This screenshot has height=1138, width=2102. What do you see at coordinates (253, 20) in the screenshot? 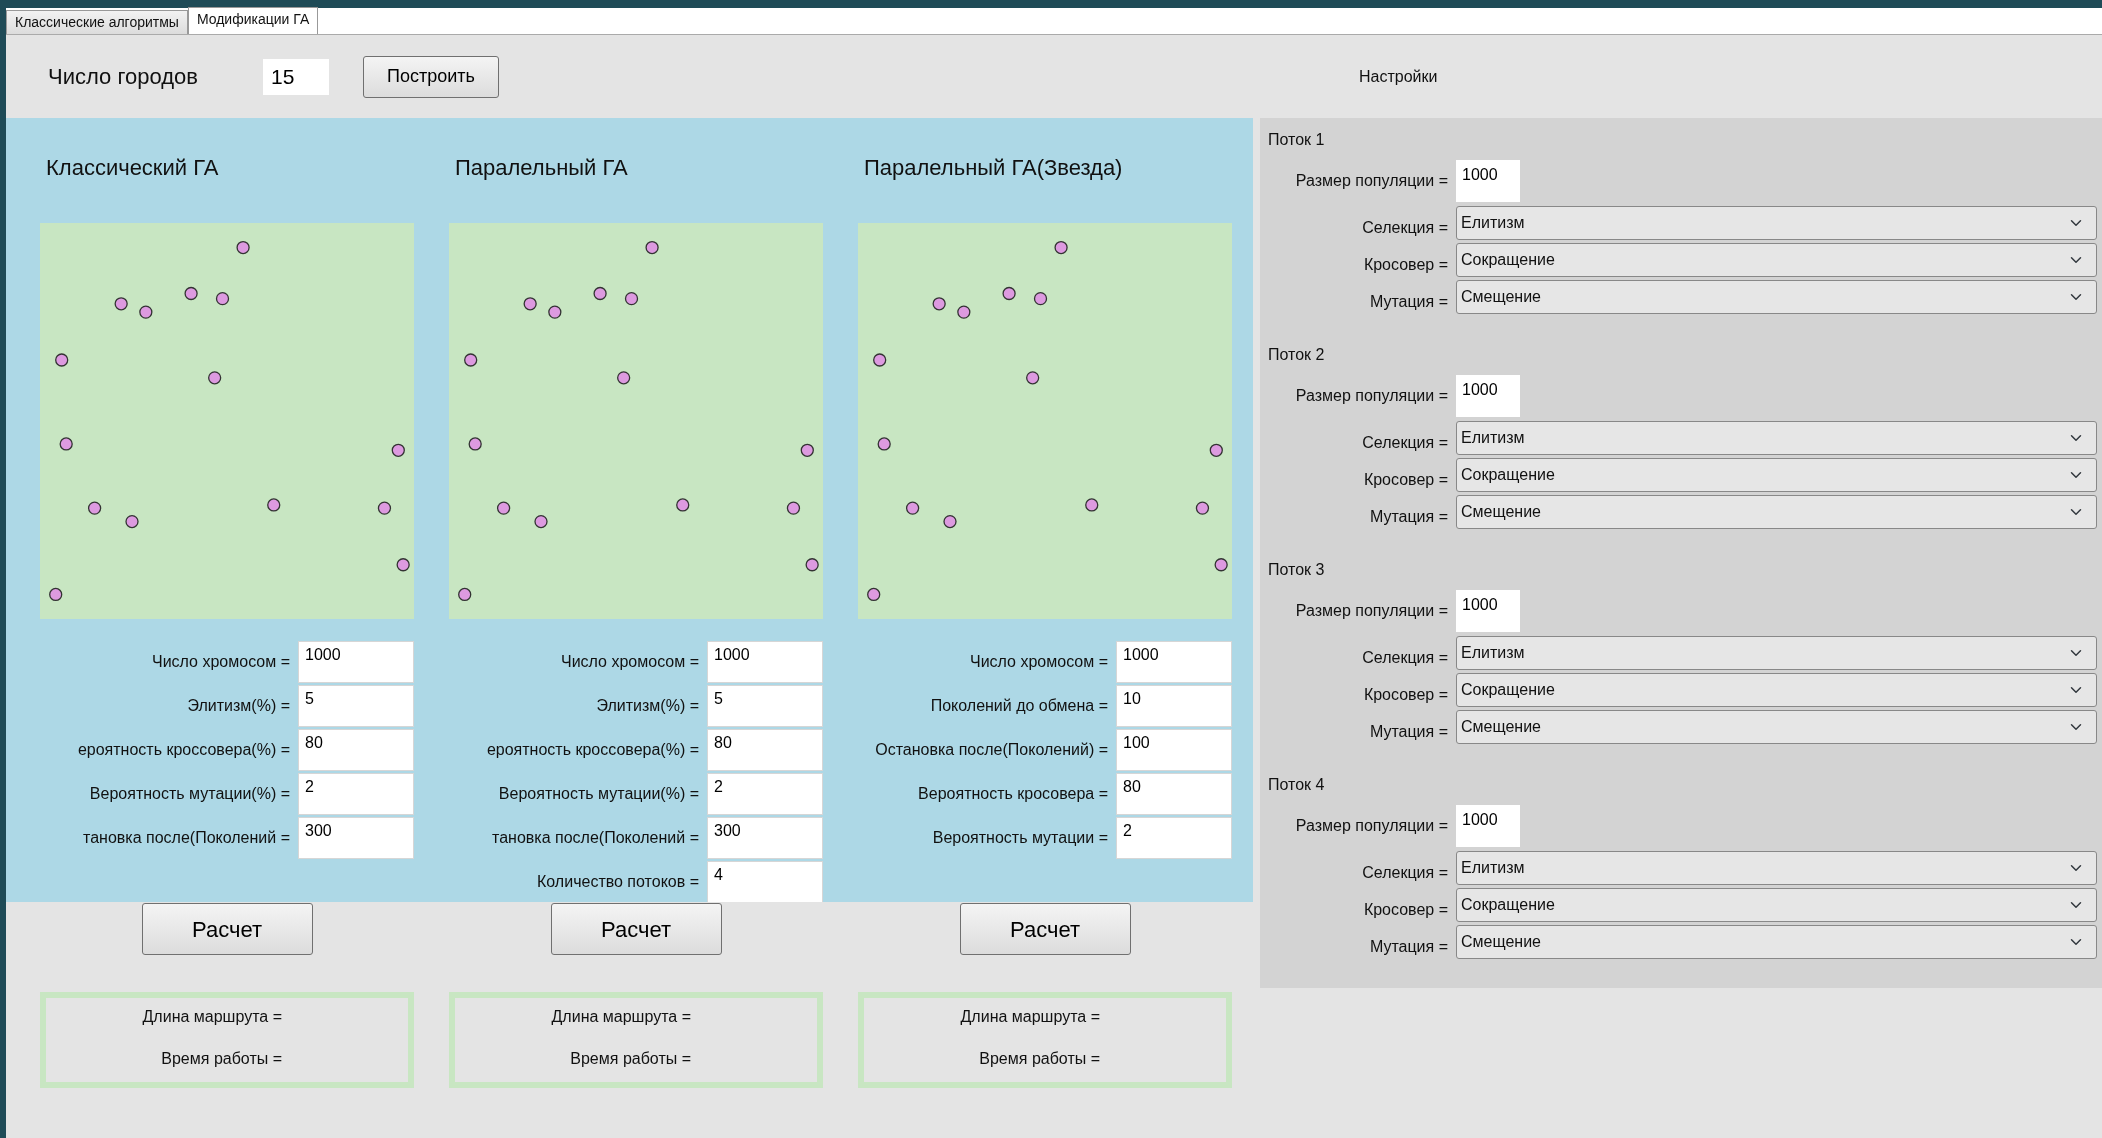
I see `tab: Модификации ГА` at bounding box center [253, 20].